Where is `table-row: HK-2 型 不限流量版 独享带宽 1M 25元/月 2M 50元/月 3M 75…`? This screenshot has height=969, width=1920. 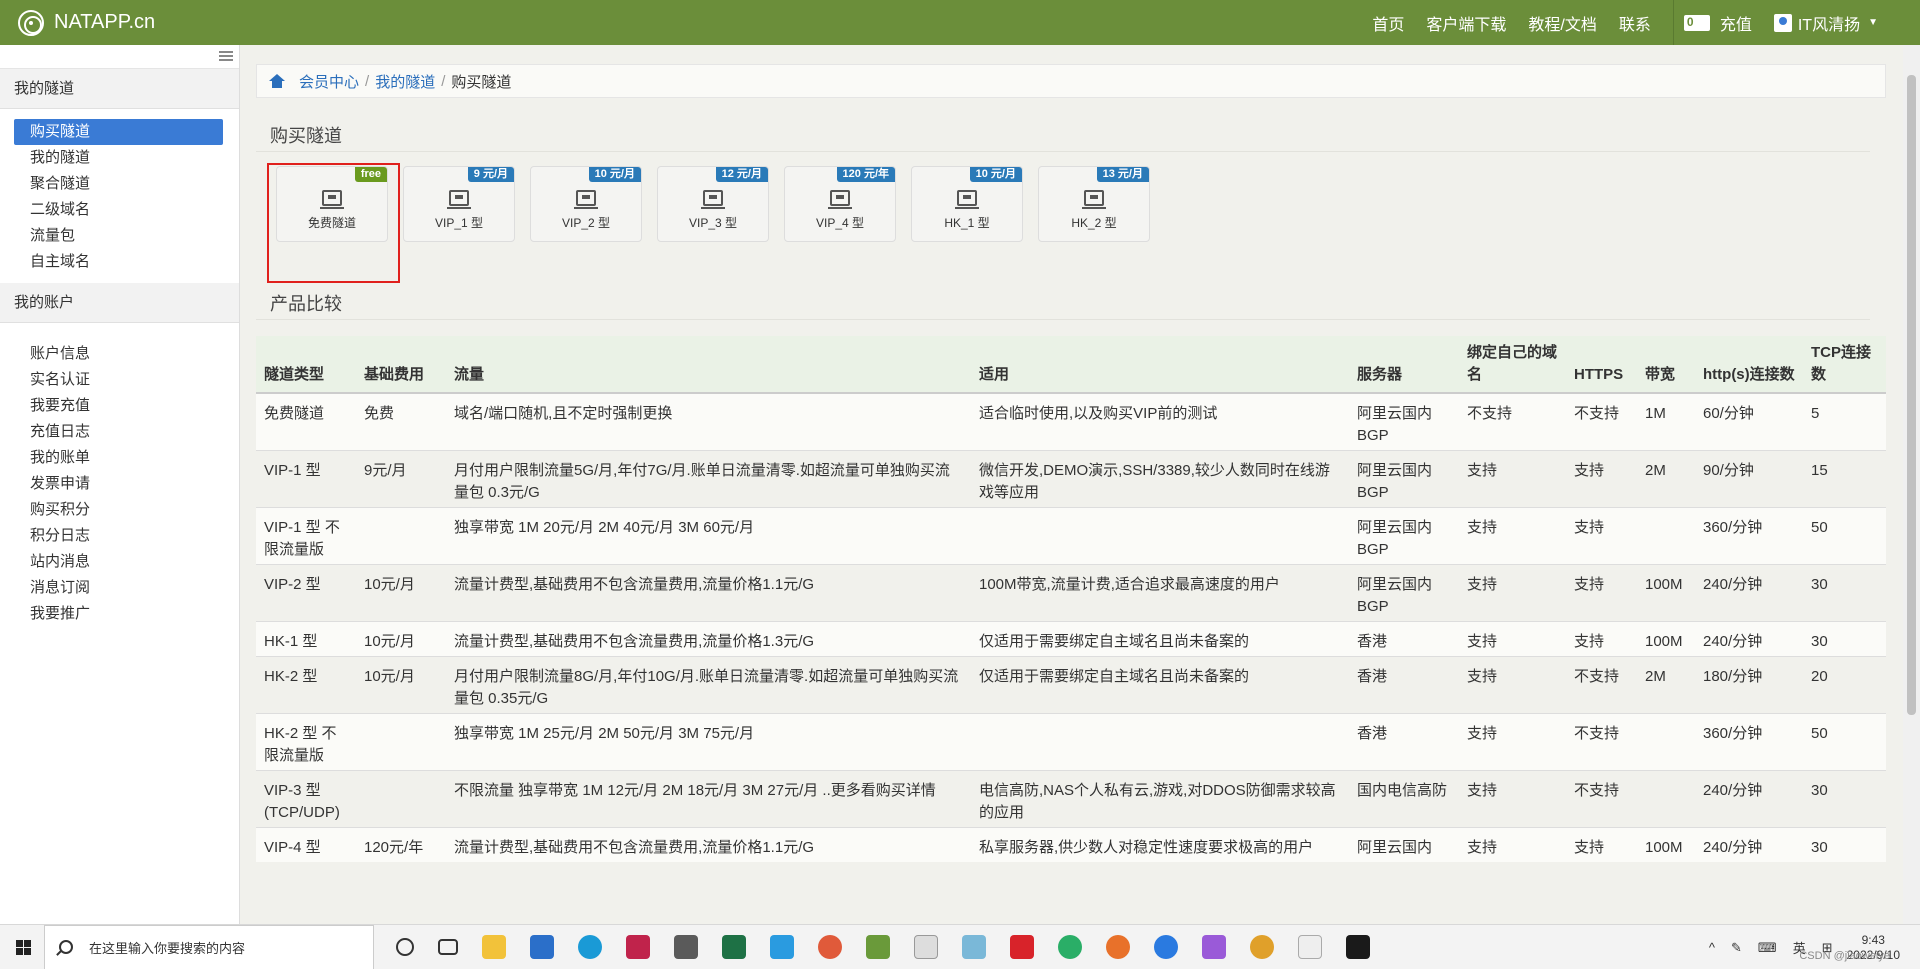 table-row: HK-2 型 不限流量版 独享带宽 1M 25元/月 2M 50元/月 3M 75… is located at coordinates (1071, 742).